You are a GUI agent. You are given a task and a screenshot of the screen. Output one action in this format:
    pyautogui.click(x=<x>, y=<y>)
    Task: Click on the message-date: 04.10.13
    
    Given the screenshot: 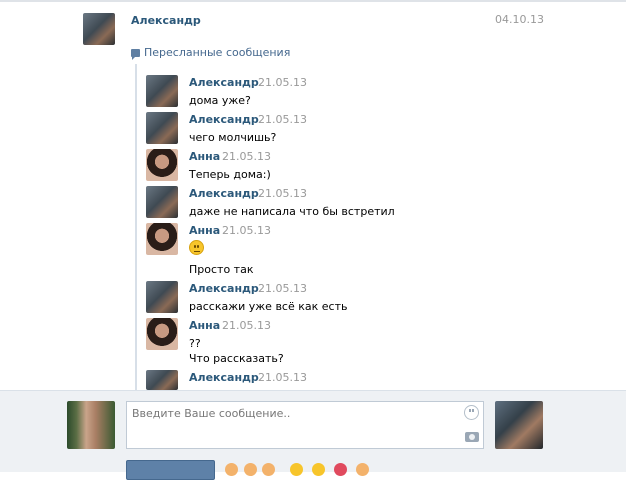 What is the action you would take?
    pyautogui.click(x=519, y=19)
    